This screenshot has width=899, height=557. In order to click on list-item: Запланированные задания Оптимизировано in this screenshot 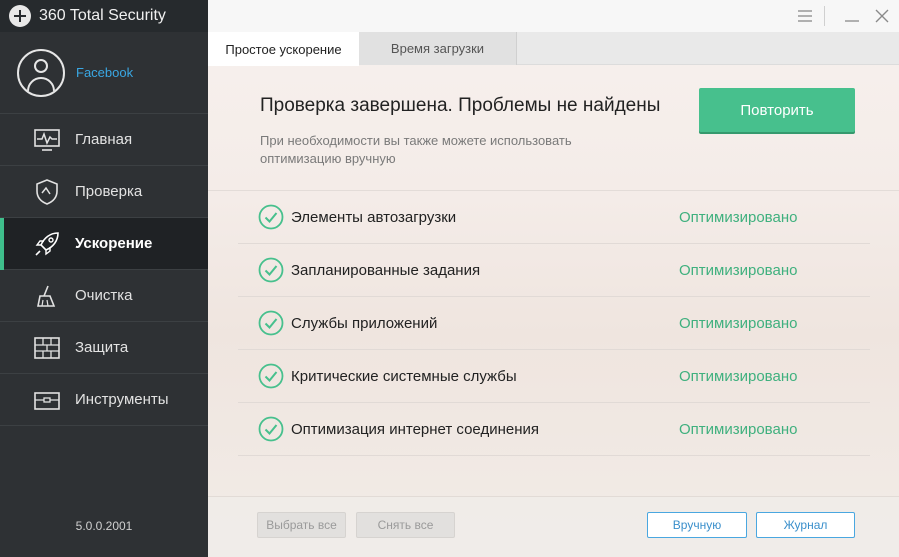, I will do `click(554, 270)`.